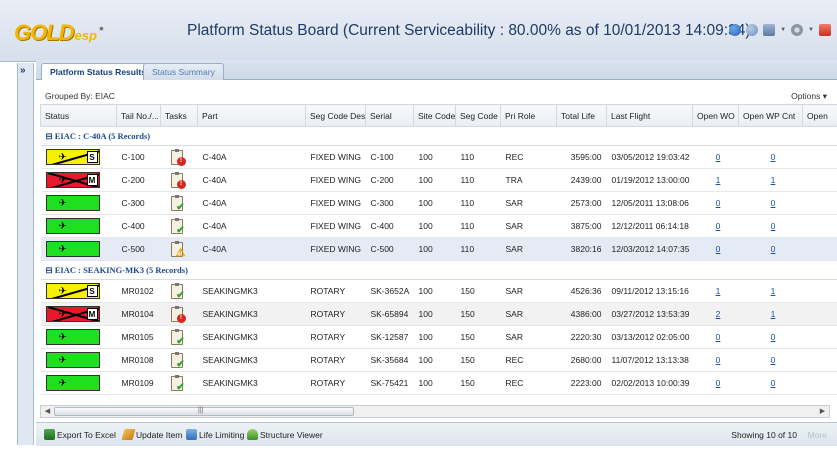  Describe the element at coordinates (151, 434) in the screenshot. I see `update-item-button: Update Item` at that location.